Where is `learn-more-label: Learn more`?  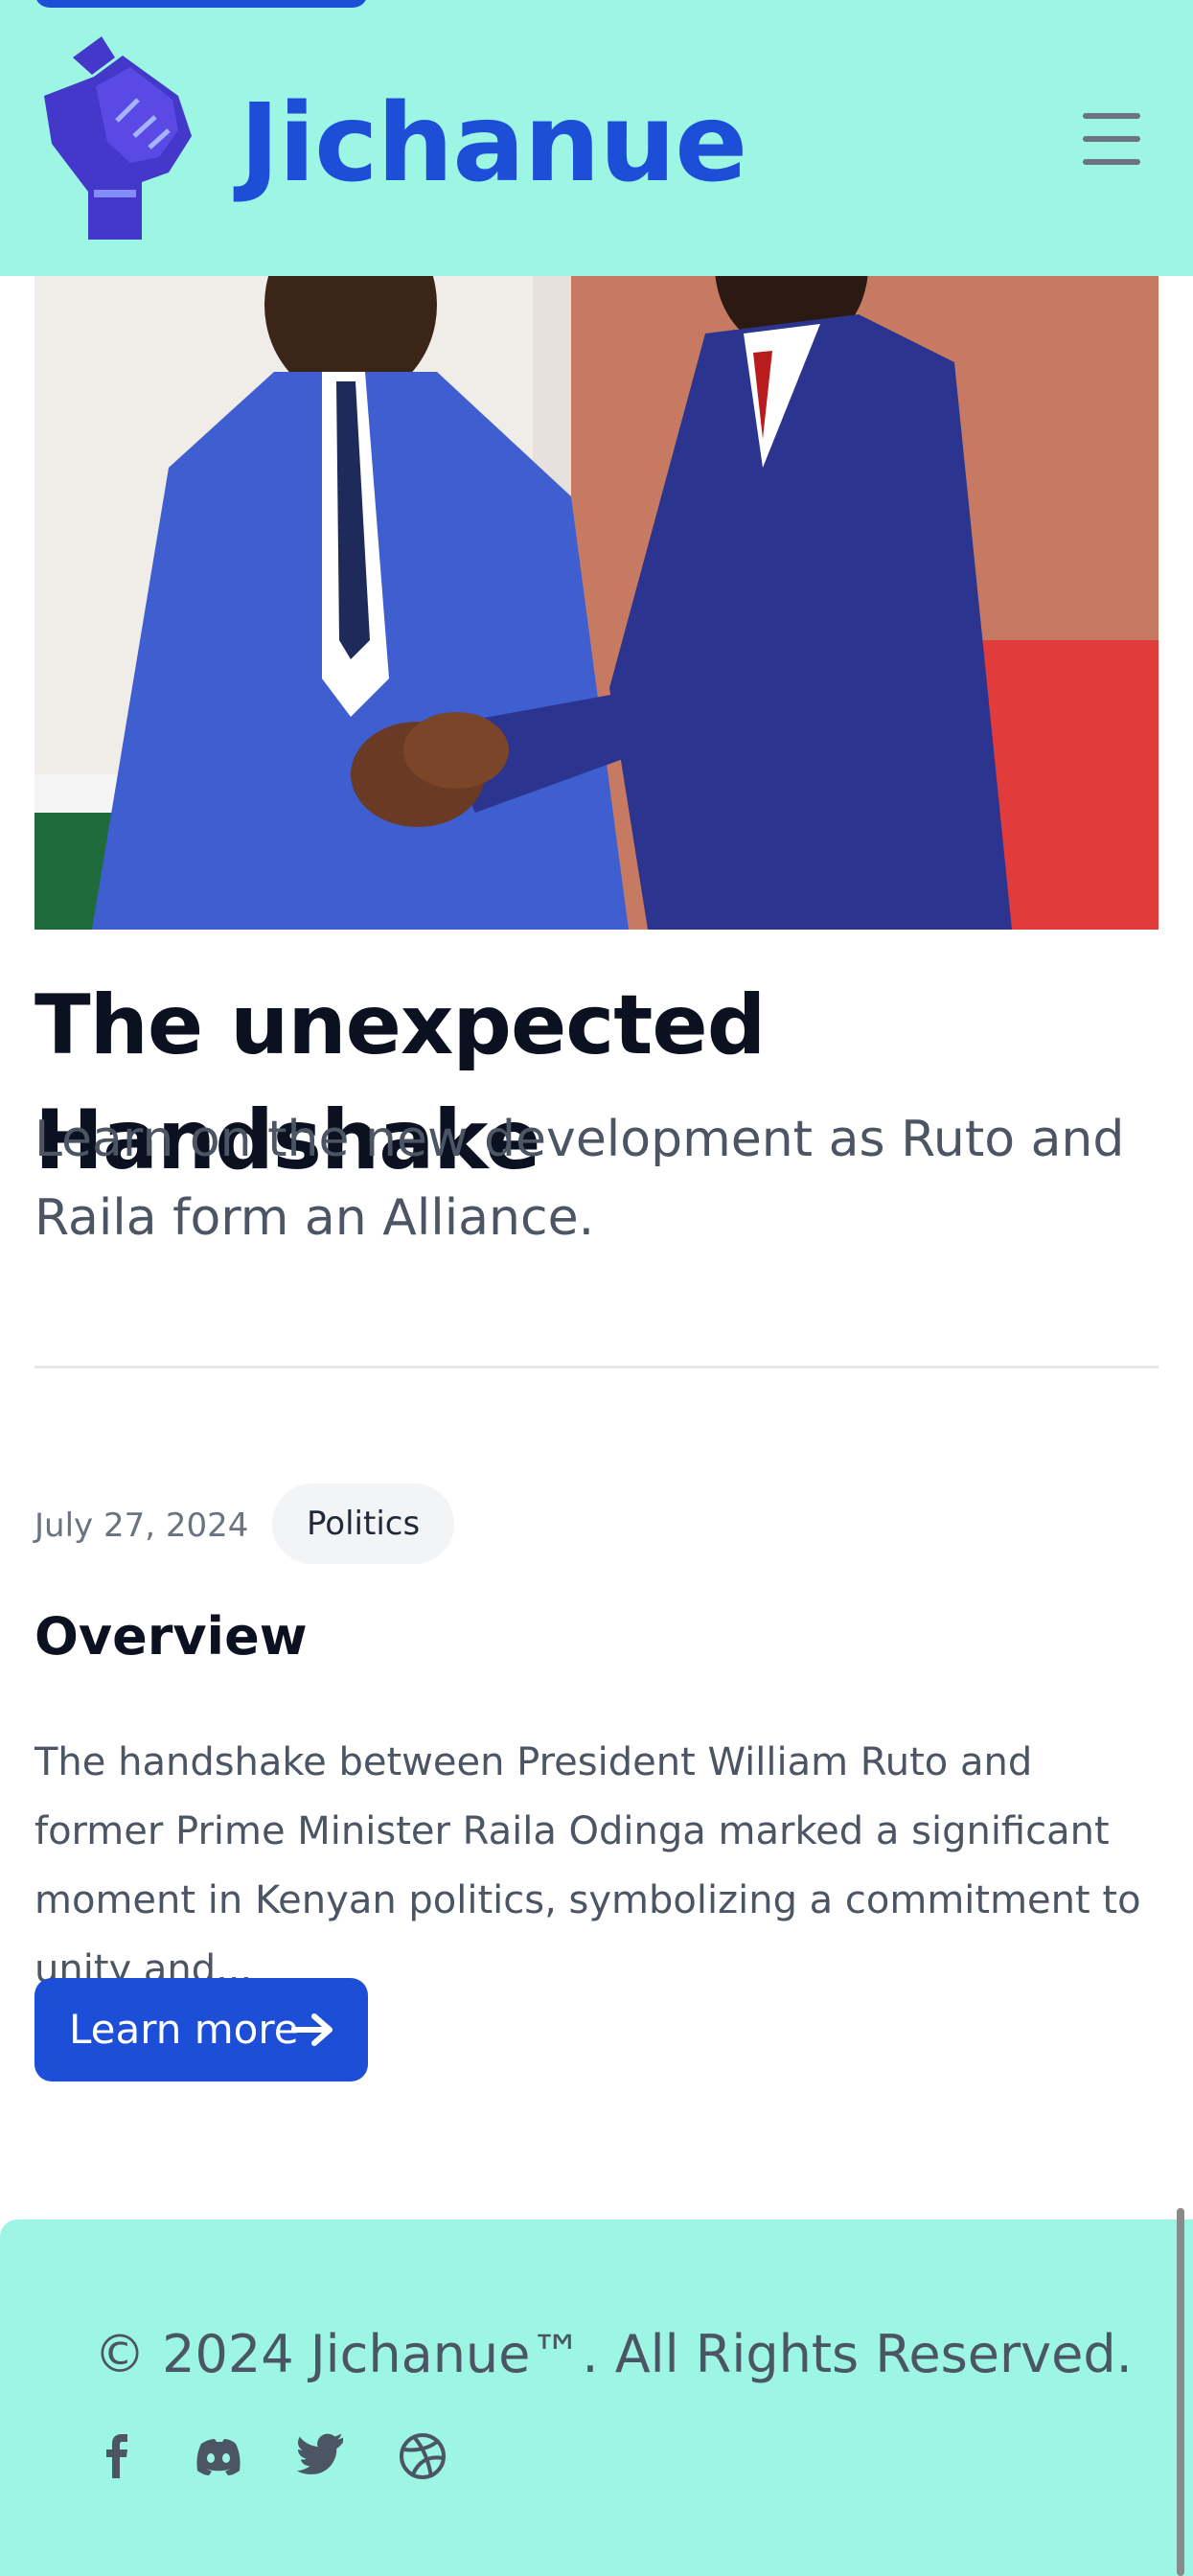 learn-more-label: Learn more is located at coordinates (184, 2029).